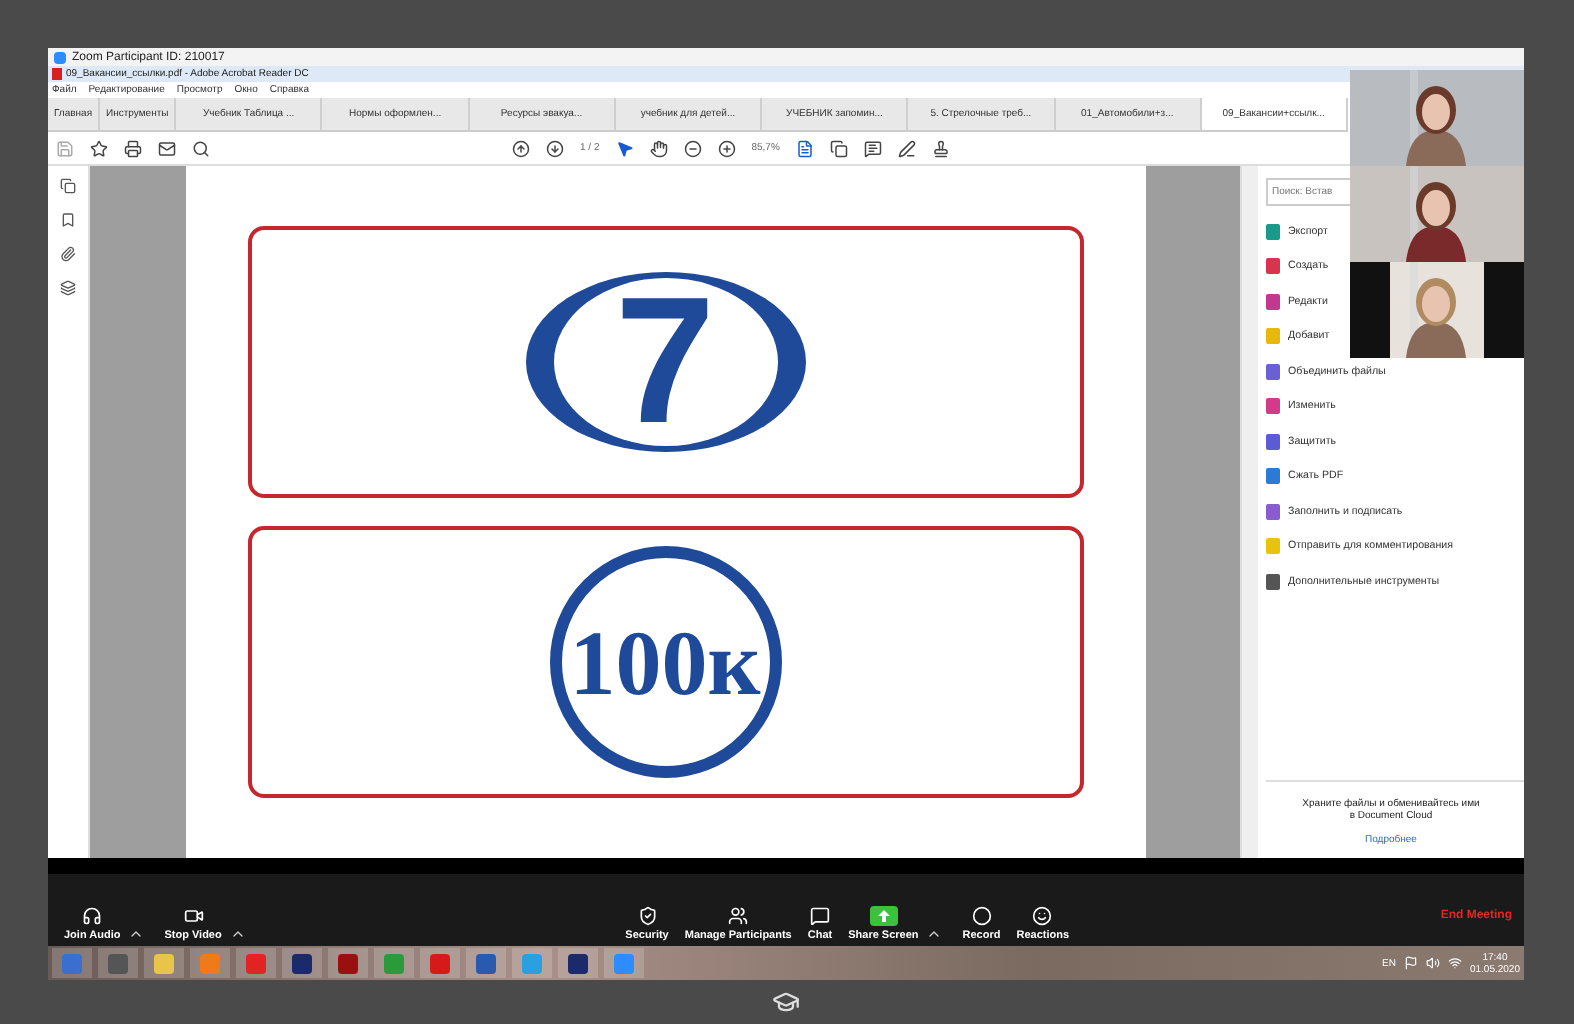 This screenshot has height=1024, width=1574. Describe the element at coordinates (872, 148) in the screenshot. I see `comment-icon` at that location.